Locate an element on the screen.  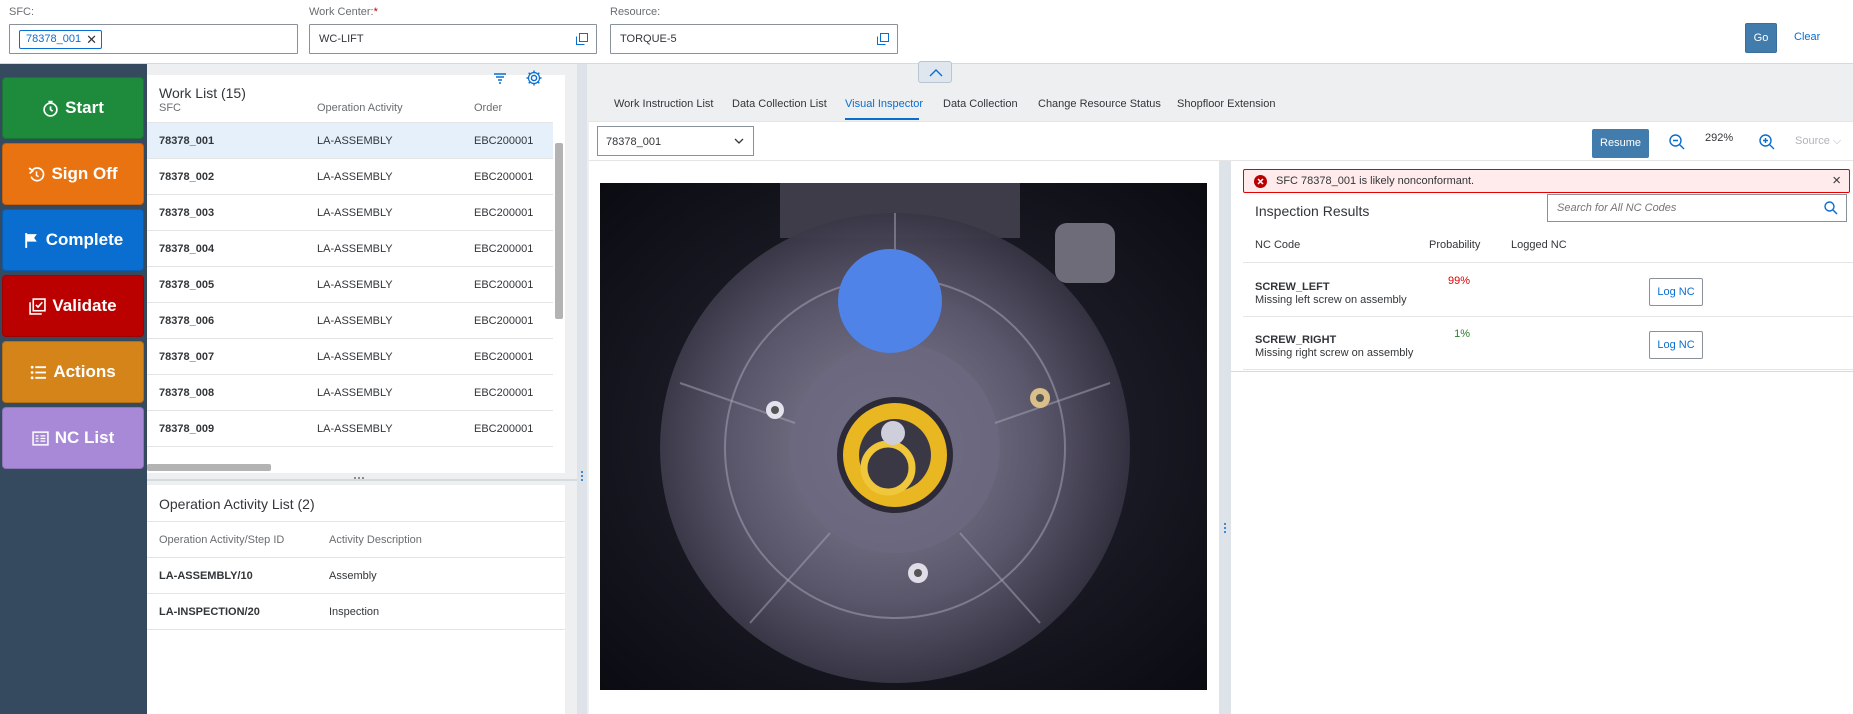
workcenter-label: Work Center:* is located at coordinates (343, 12).